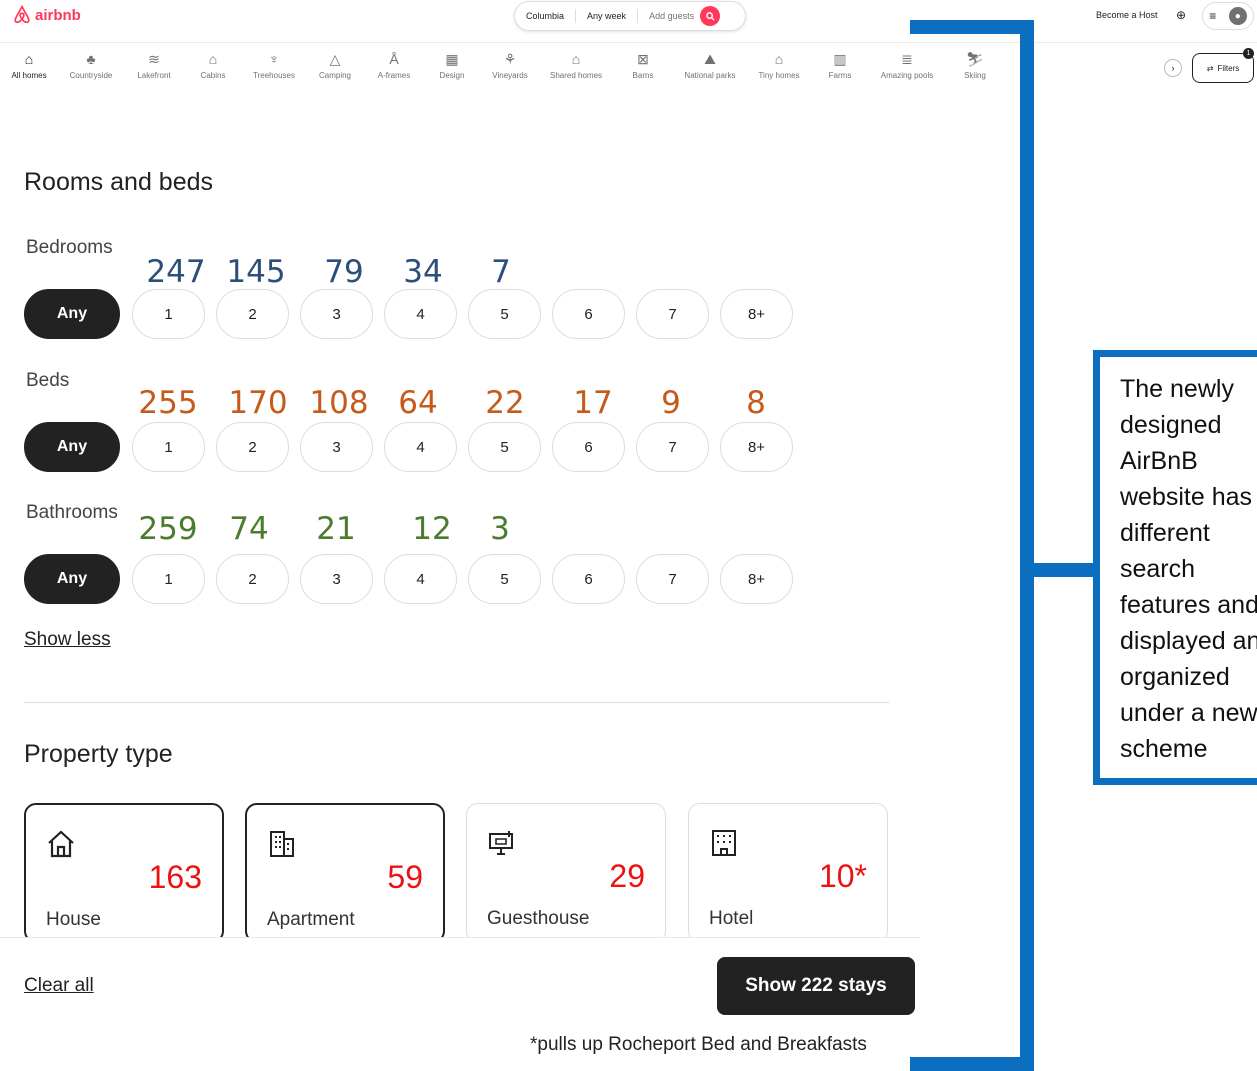 The height and width of the screenshot is (1071, 1257). Describe the element at coordinates (724, 843) in the screenshot. I see `hotel-icon` at that location.